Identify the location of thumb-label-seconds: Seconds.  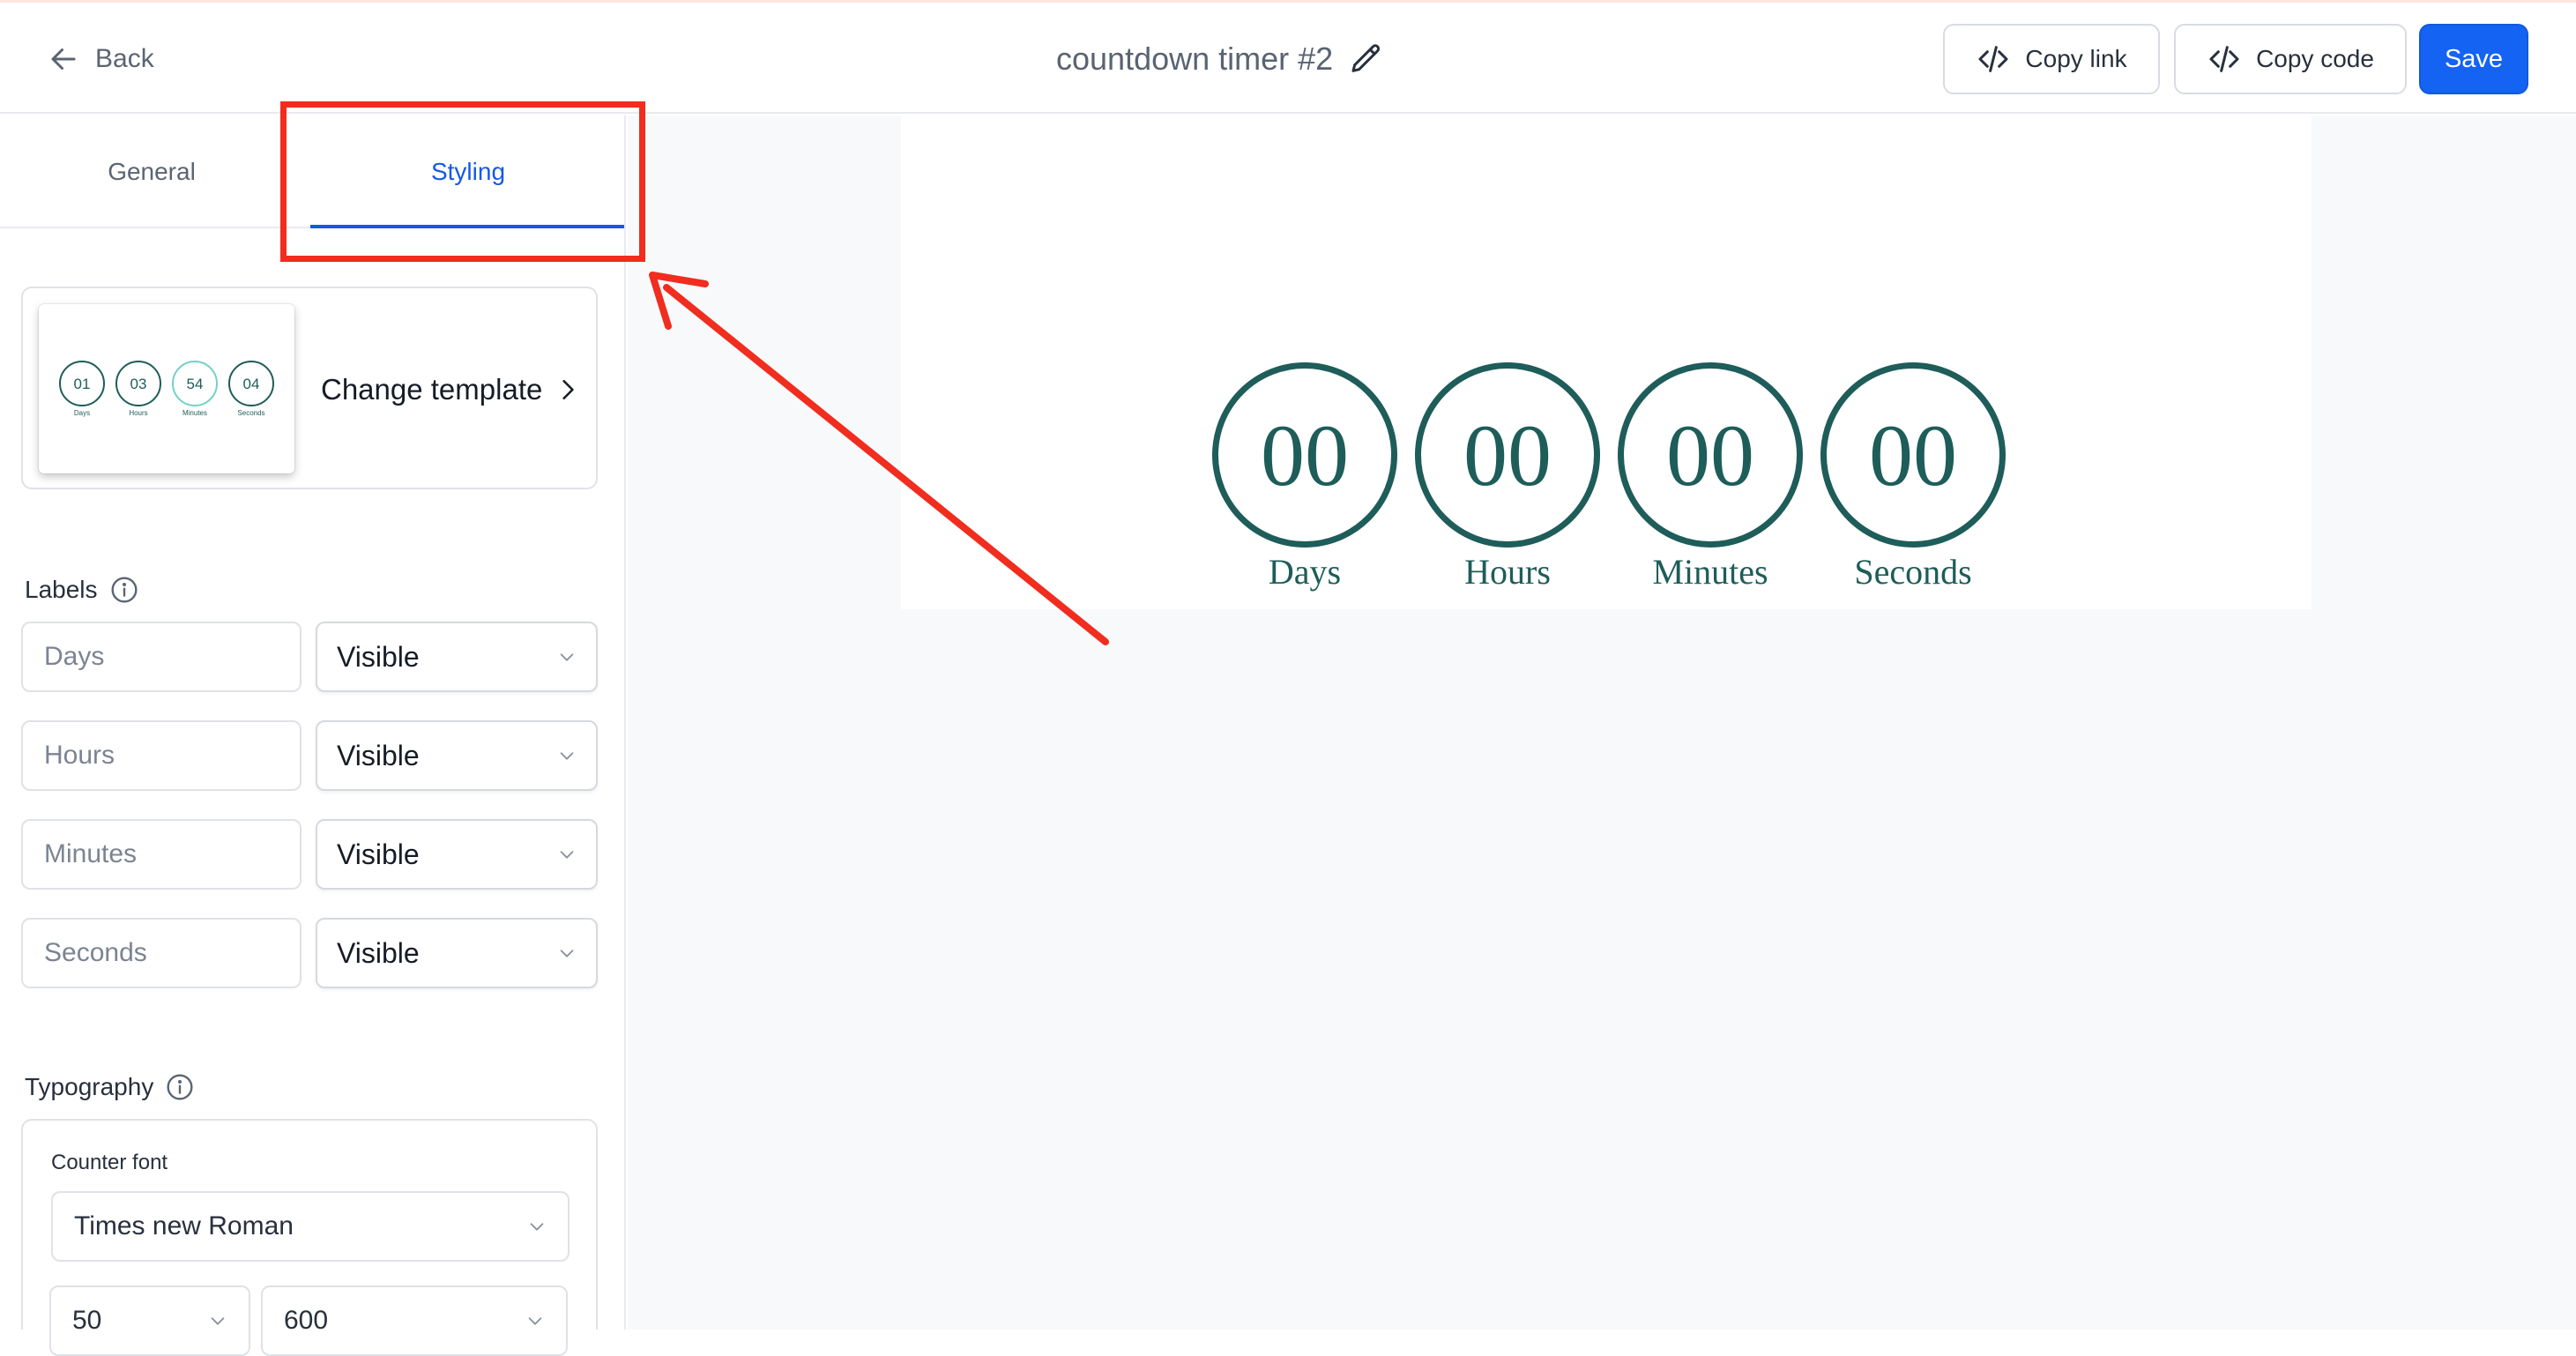
(251, 413).